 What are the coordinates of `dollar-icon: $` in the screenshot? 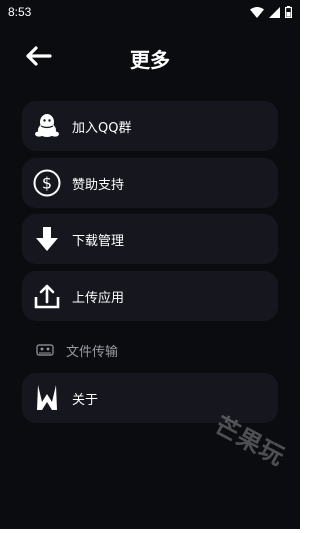 It's located at (47, 183).